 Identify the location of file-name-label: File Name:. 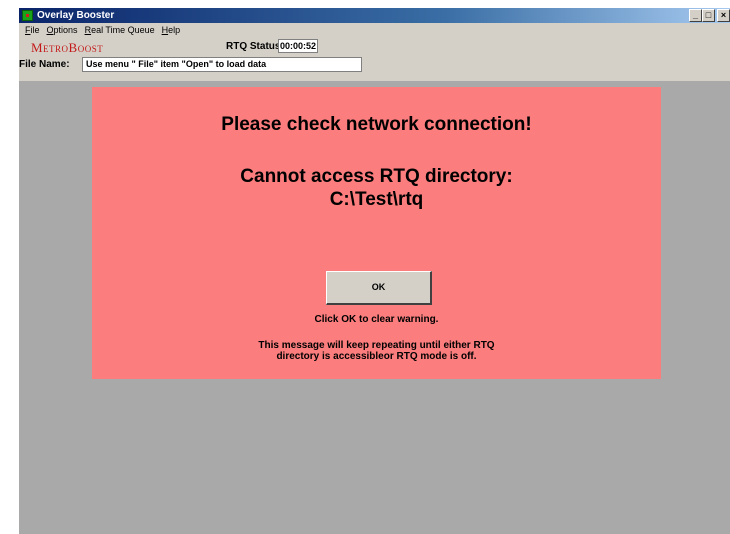
(44, 64).